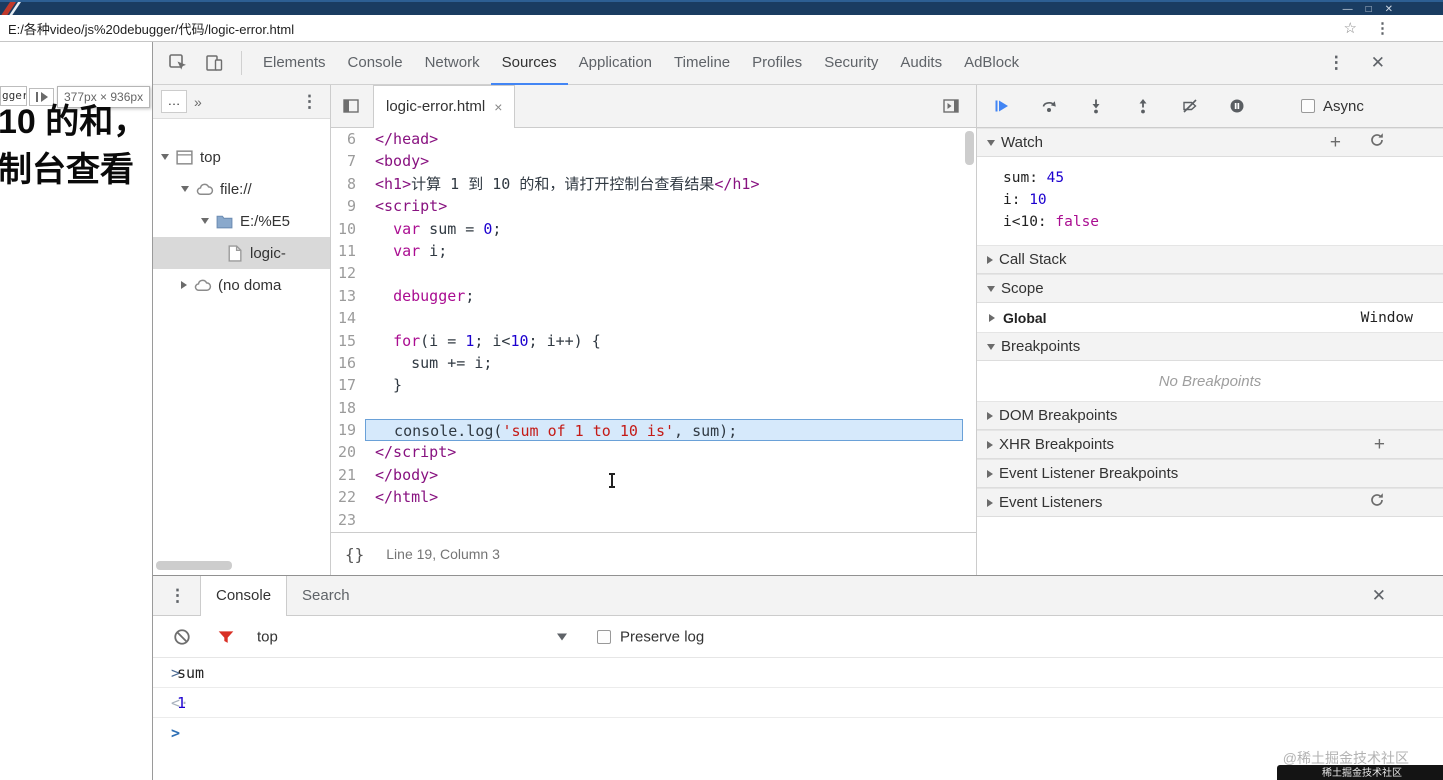 This screenshot has height=780, width=1443. Describe the element at coordinates (1308, 106) in the screenshot. I see `async-checkbox` at that location.